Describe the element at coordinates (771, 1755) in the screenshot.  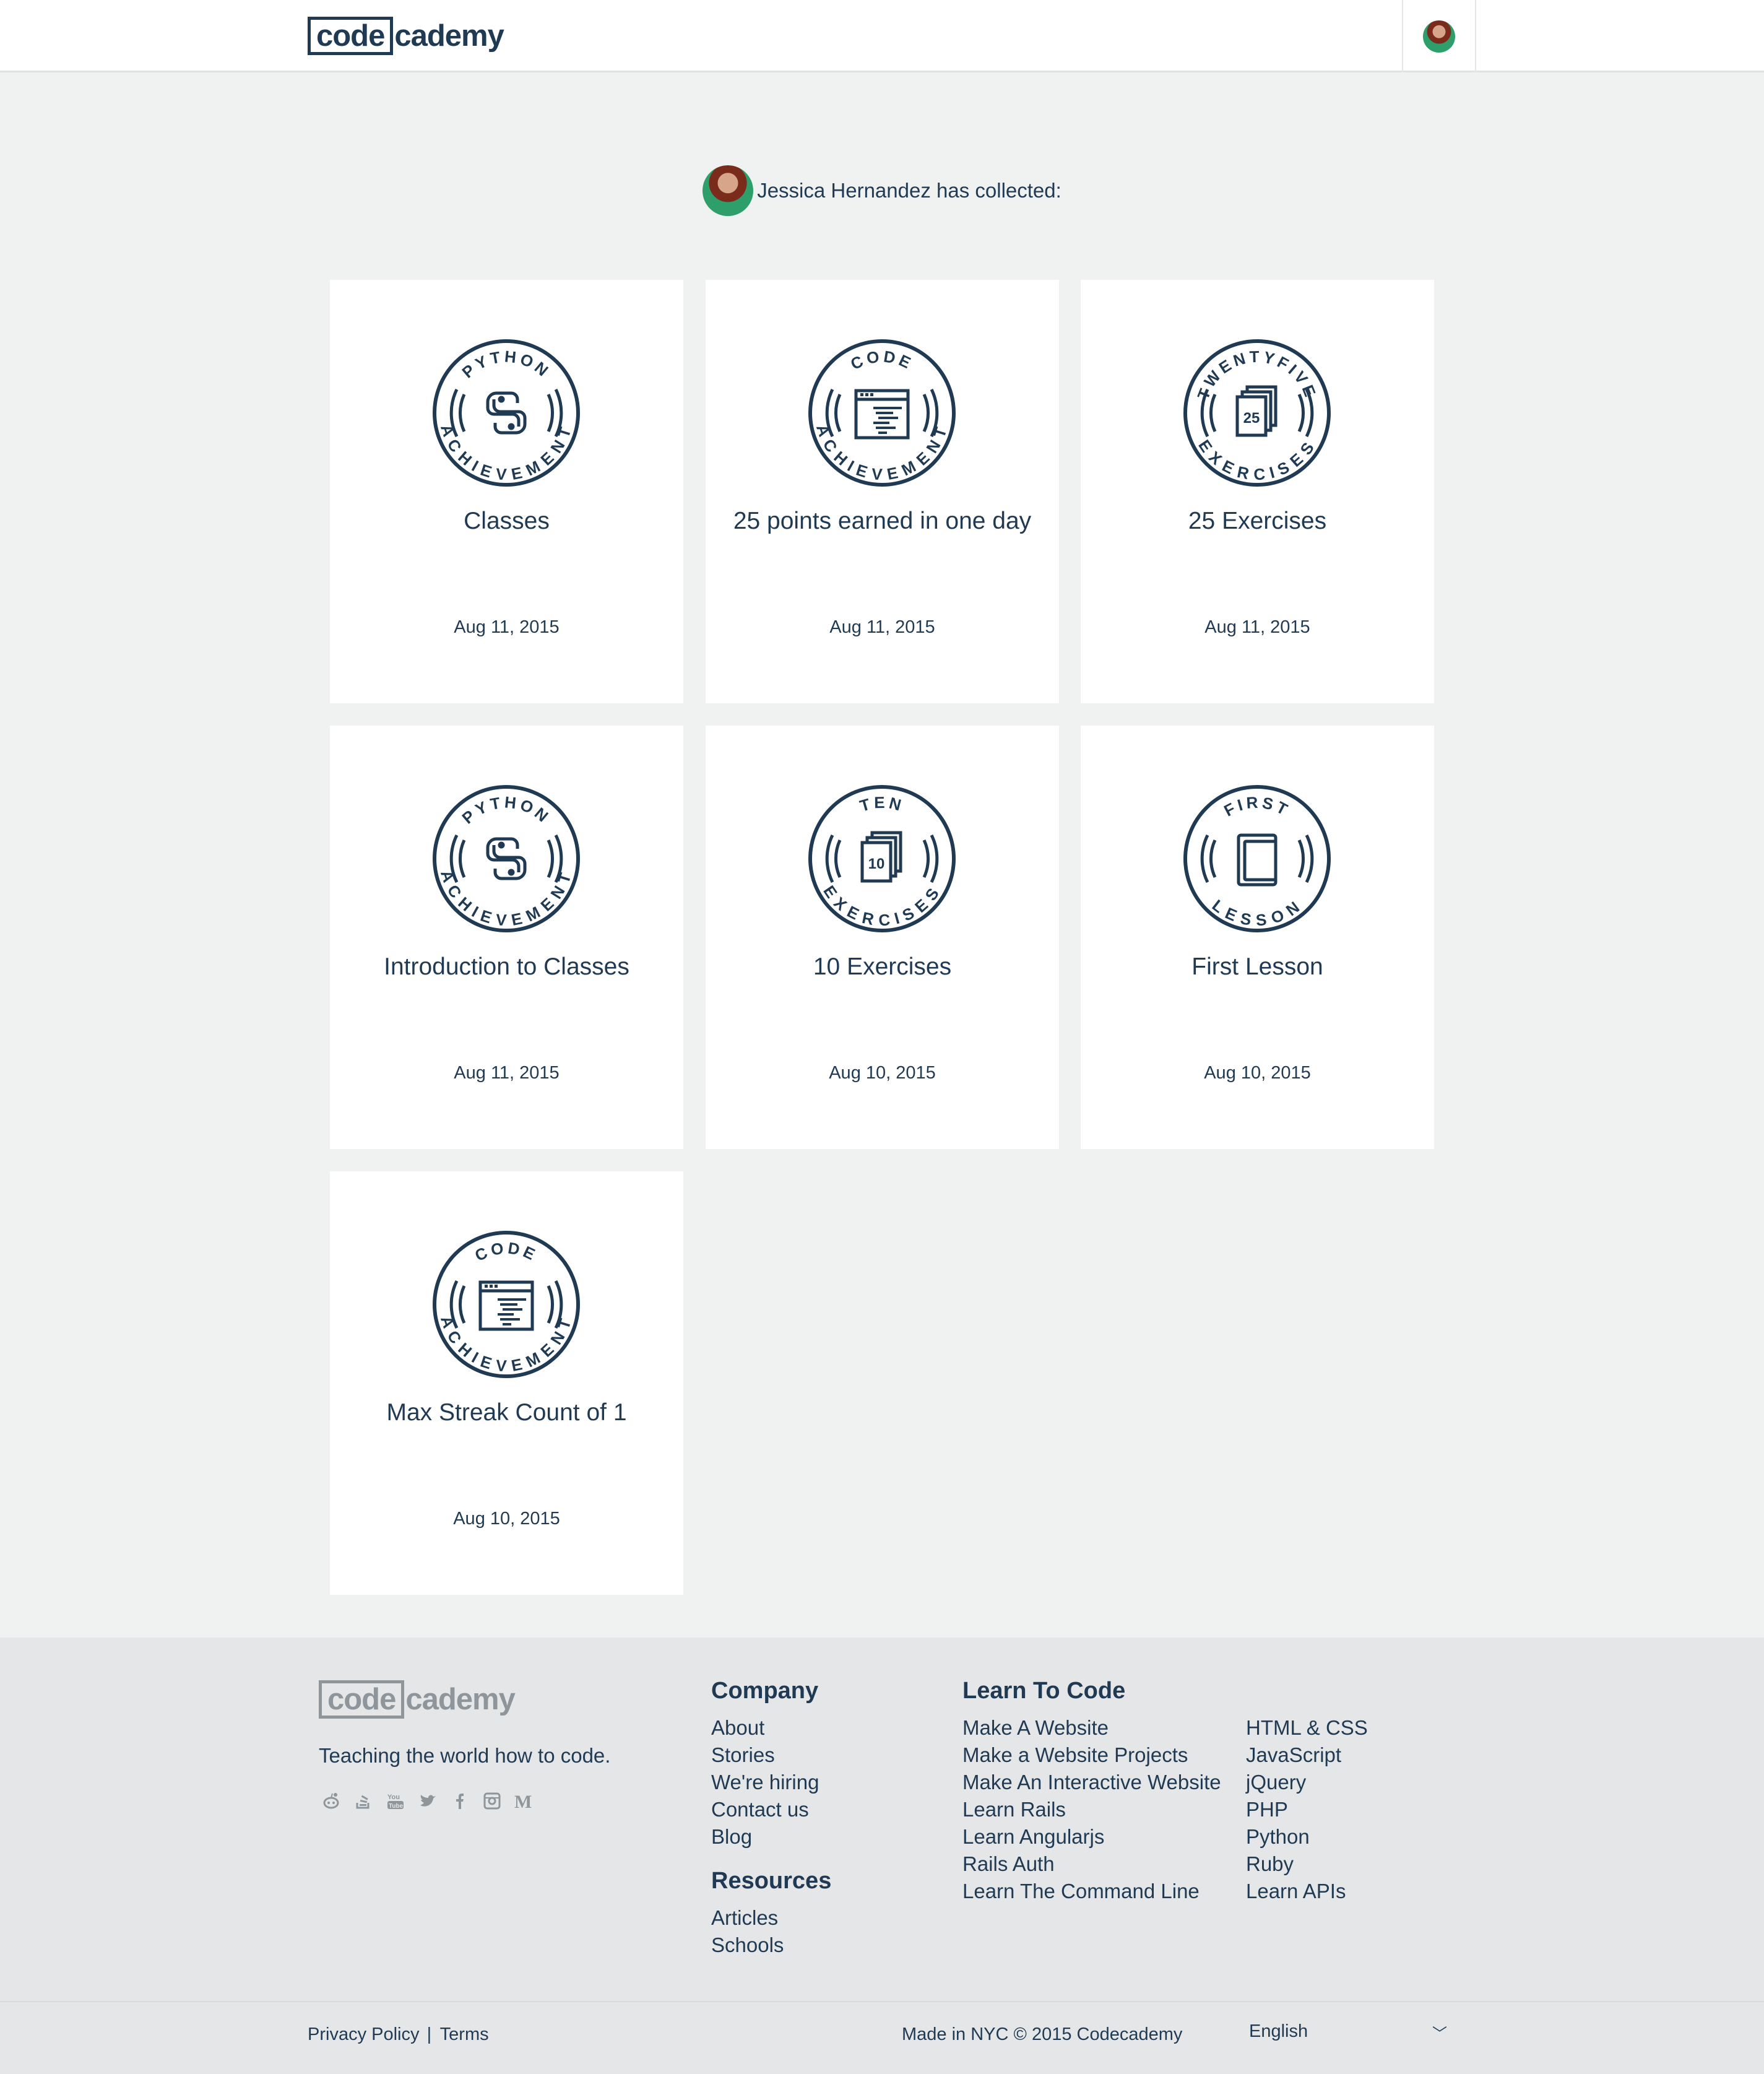
I see `company-link: Stories` at that location.